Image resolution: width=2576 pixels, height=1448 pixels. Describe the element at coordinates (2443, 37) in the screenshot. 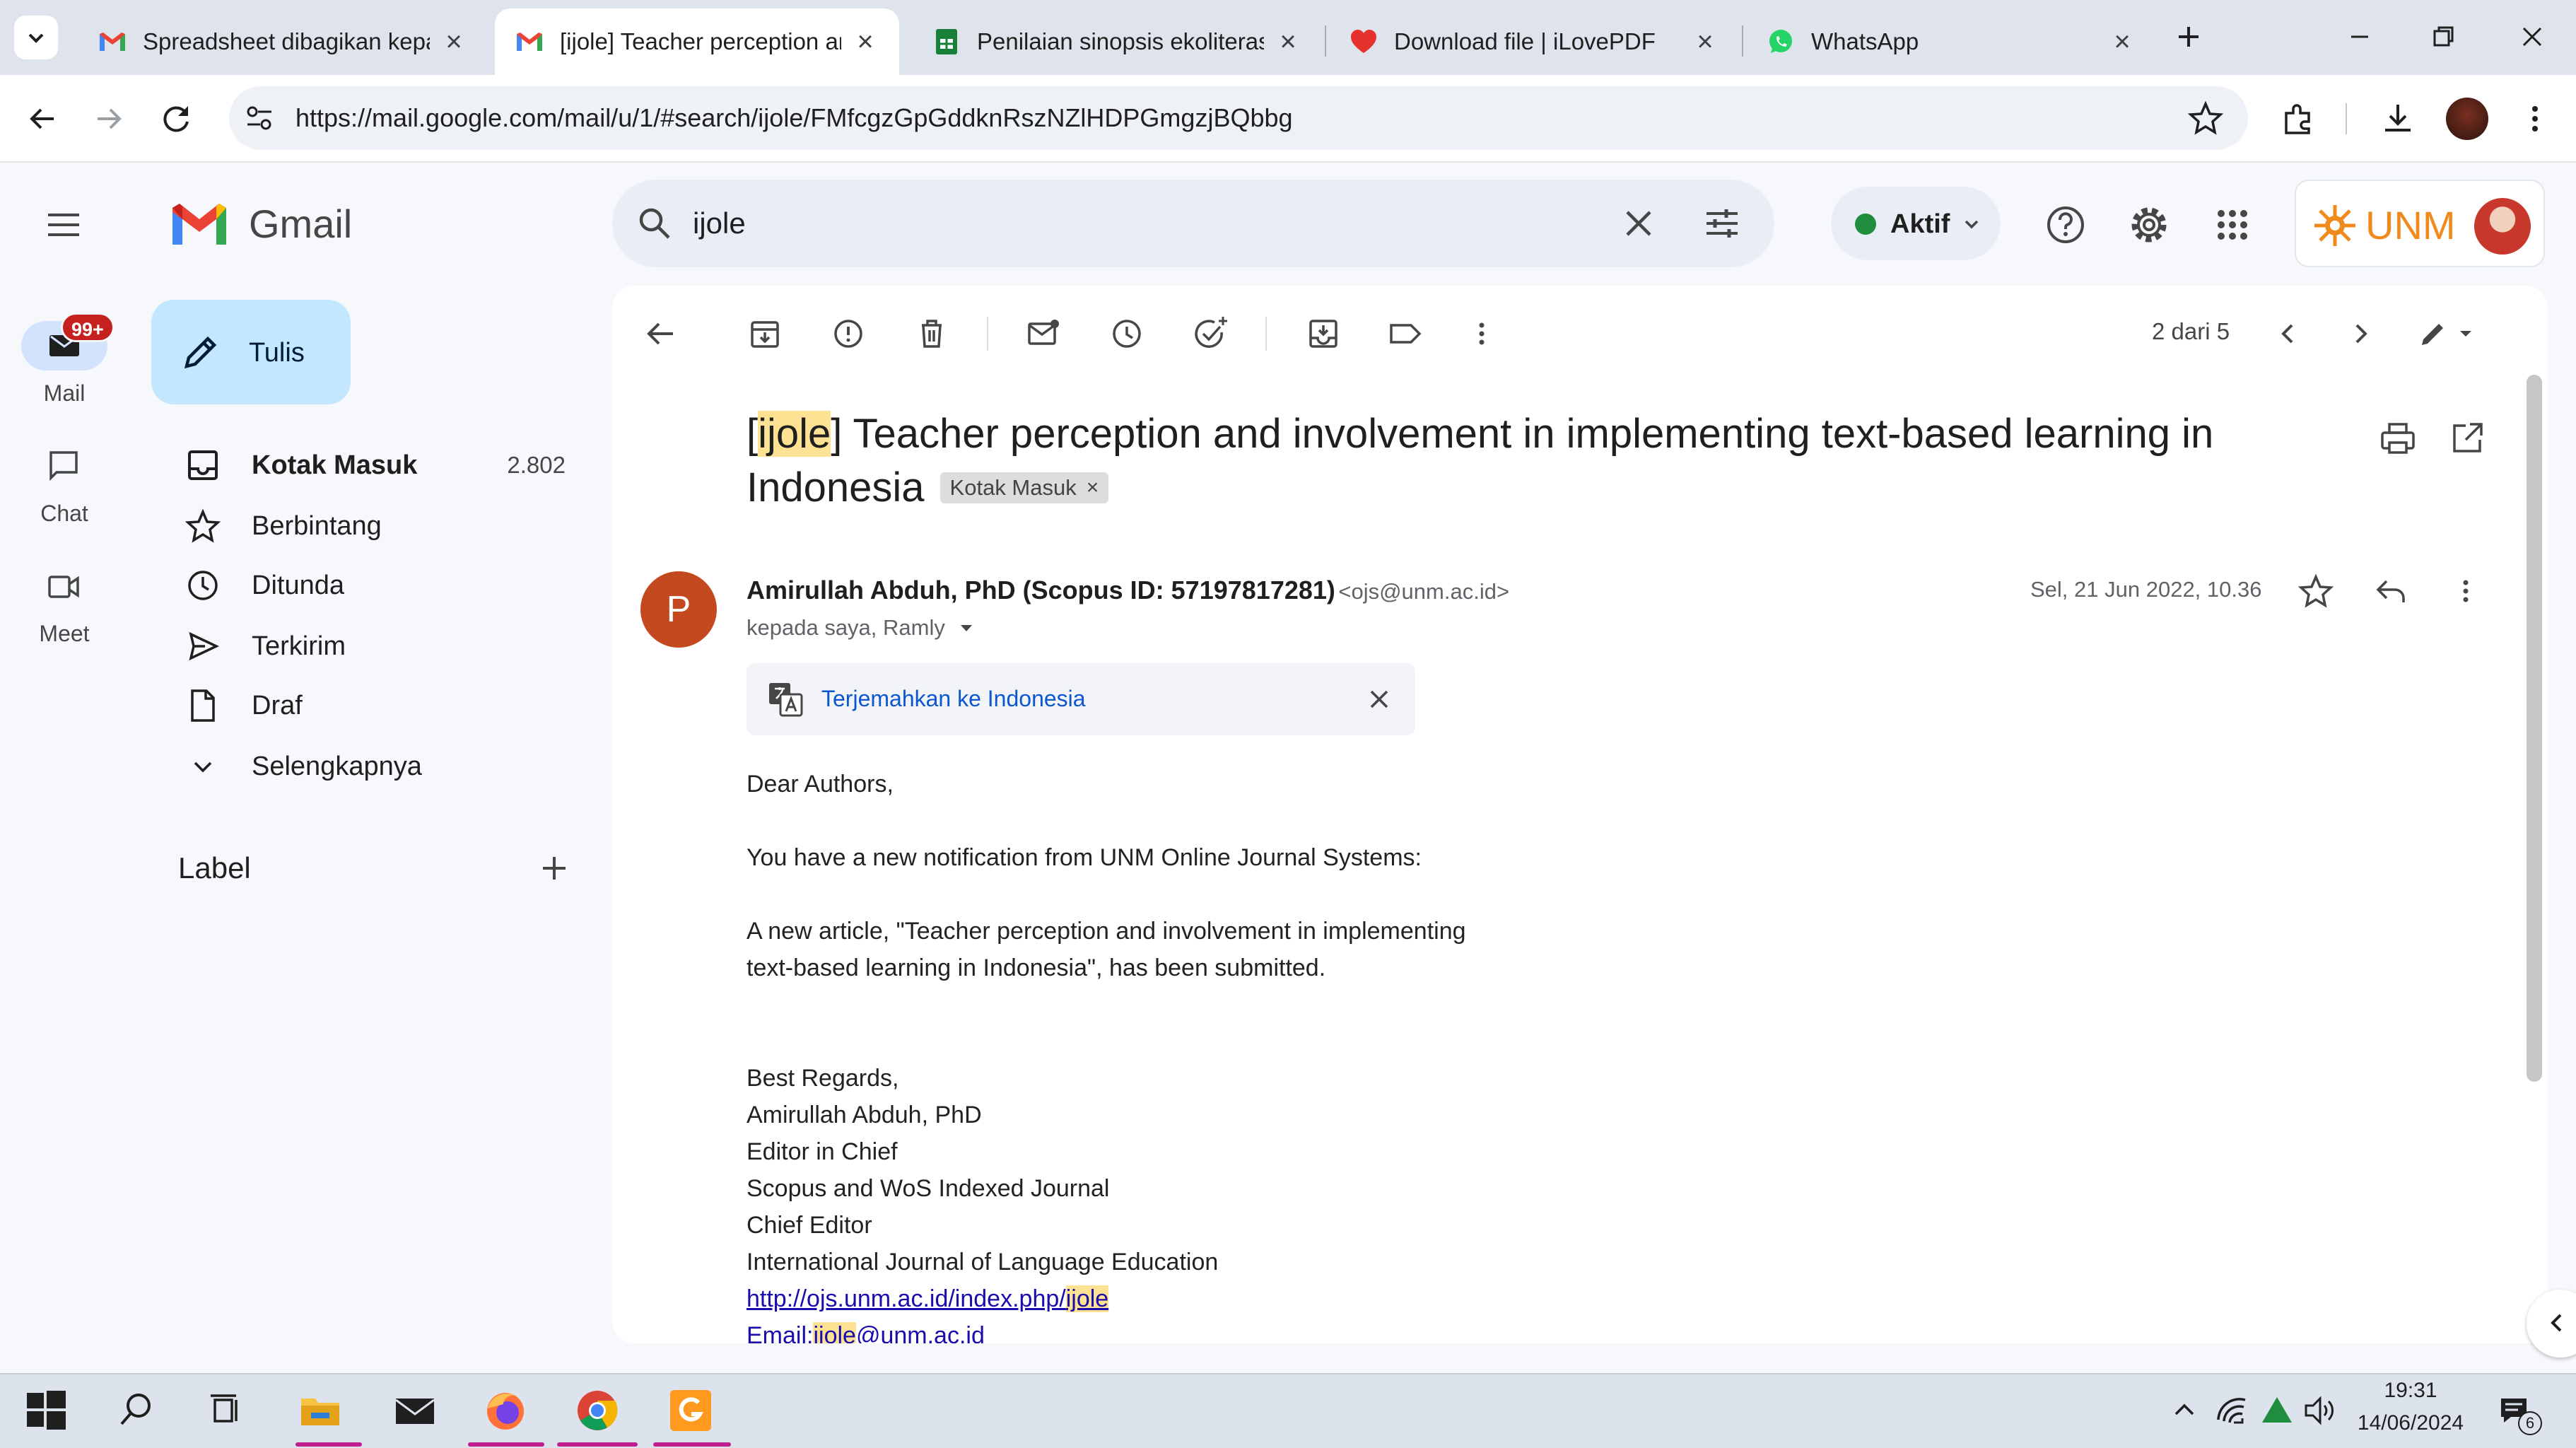

I see `restore-icon` at that location.